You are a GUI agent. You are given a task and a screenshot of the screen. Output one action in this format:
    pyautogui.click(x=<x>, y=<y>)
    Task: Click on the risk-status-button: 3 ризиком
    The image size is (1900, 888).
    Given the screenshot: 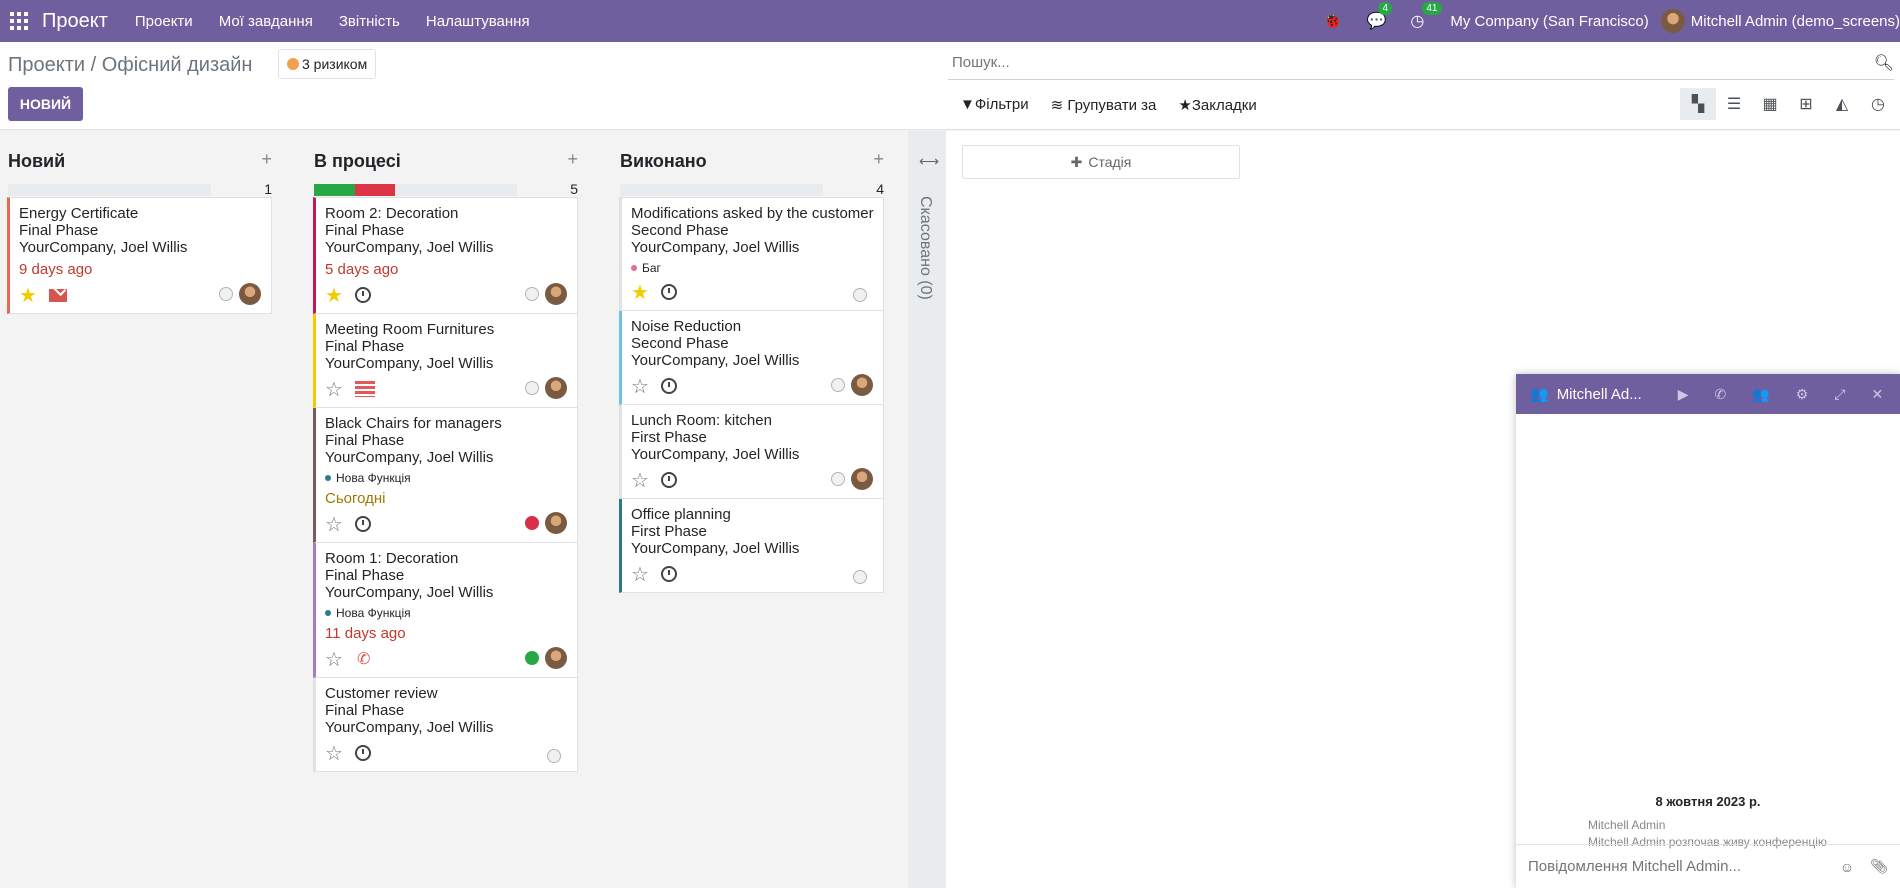 What is the action you would take?
    pyautogui.click(x=327, y=64)
    